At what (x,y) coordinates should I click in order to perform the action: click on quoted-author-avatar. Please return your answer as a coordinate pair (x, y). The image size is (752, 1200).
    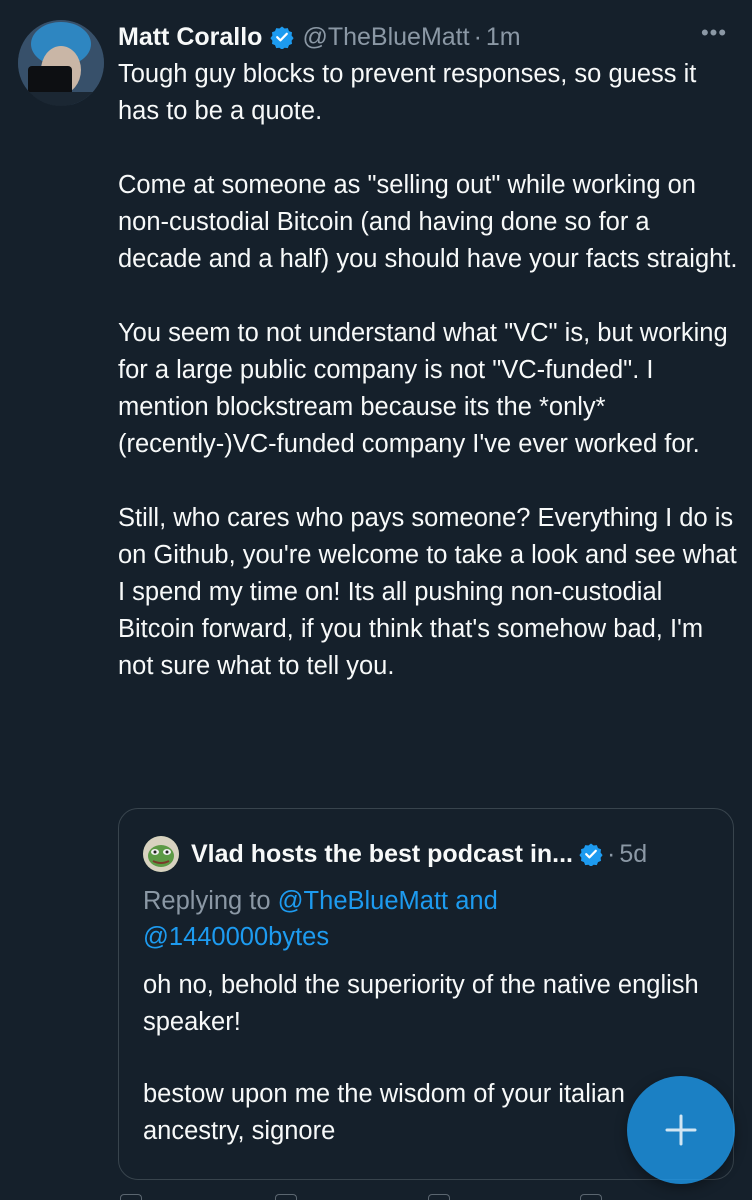
    Looking at the image, I should click on (161, 854).